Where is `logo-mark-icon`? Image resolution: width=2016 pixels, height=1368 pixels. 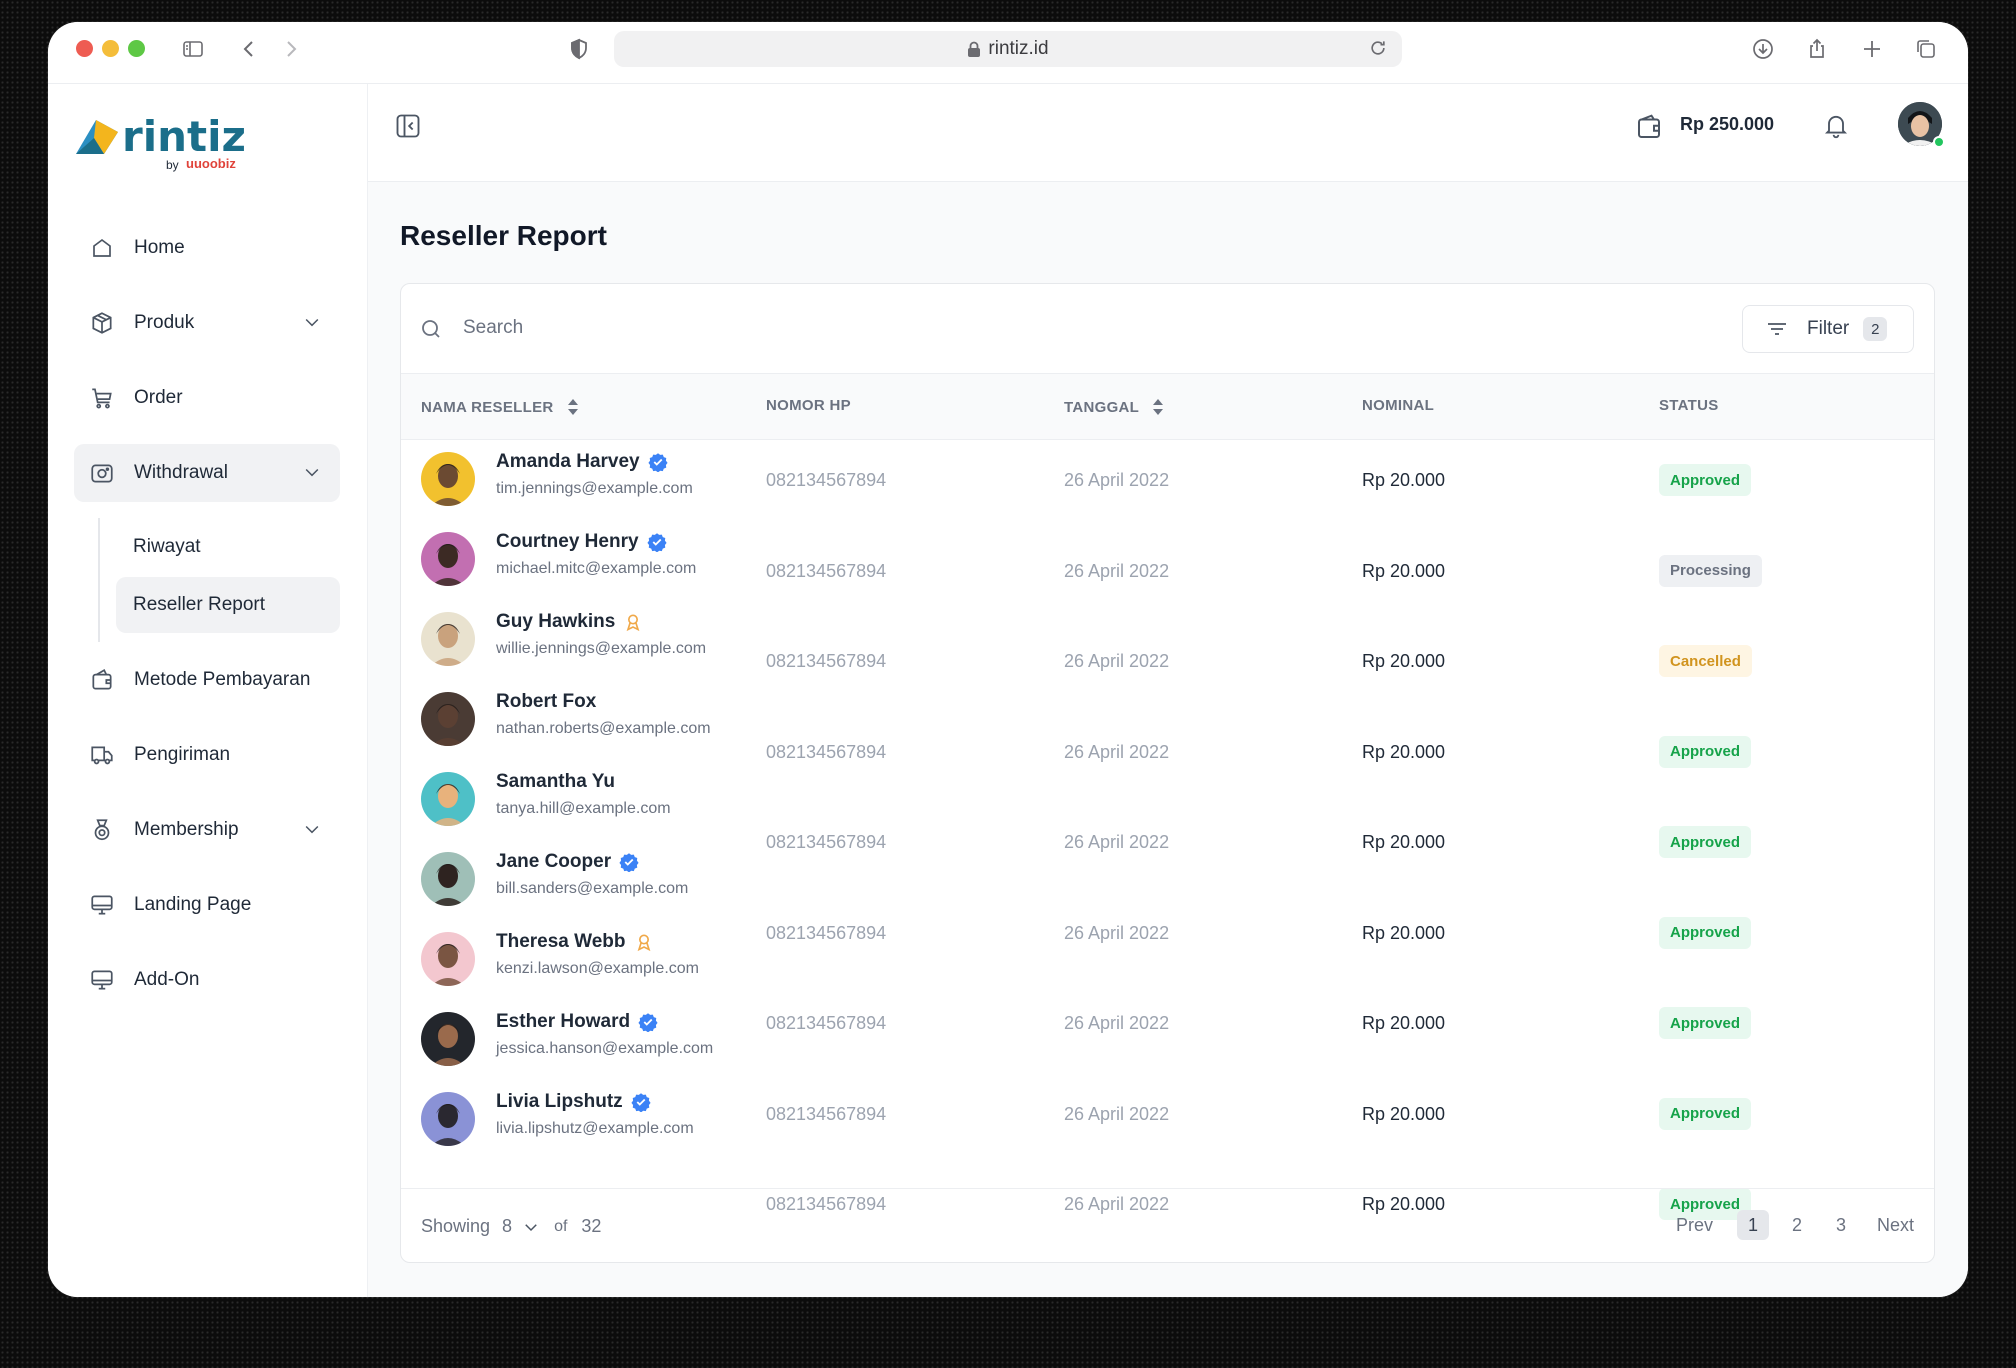
logo-mark-icon is located at coordinates (97, 137).